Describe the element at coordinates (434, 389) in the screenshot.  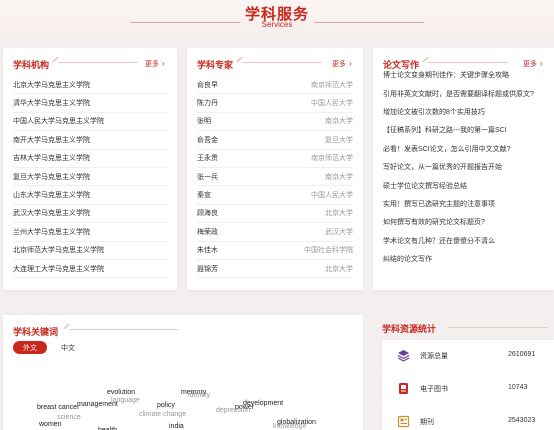
I see `resource-label: 电子图书` at that location.